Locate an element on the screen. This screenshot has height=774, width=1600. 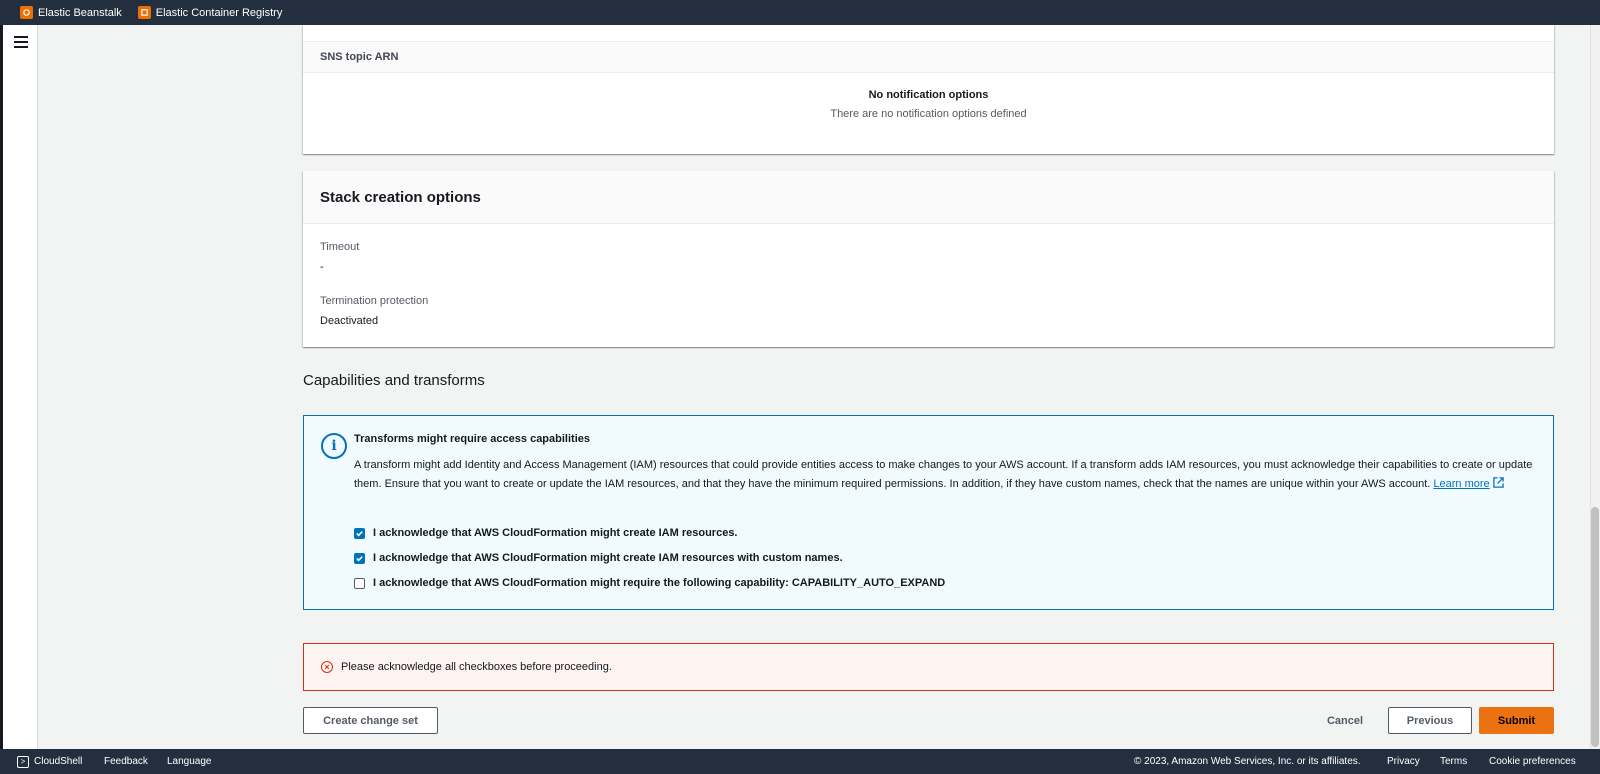
timeout-value: - is located at coordinates (322, 267).